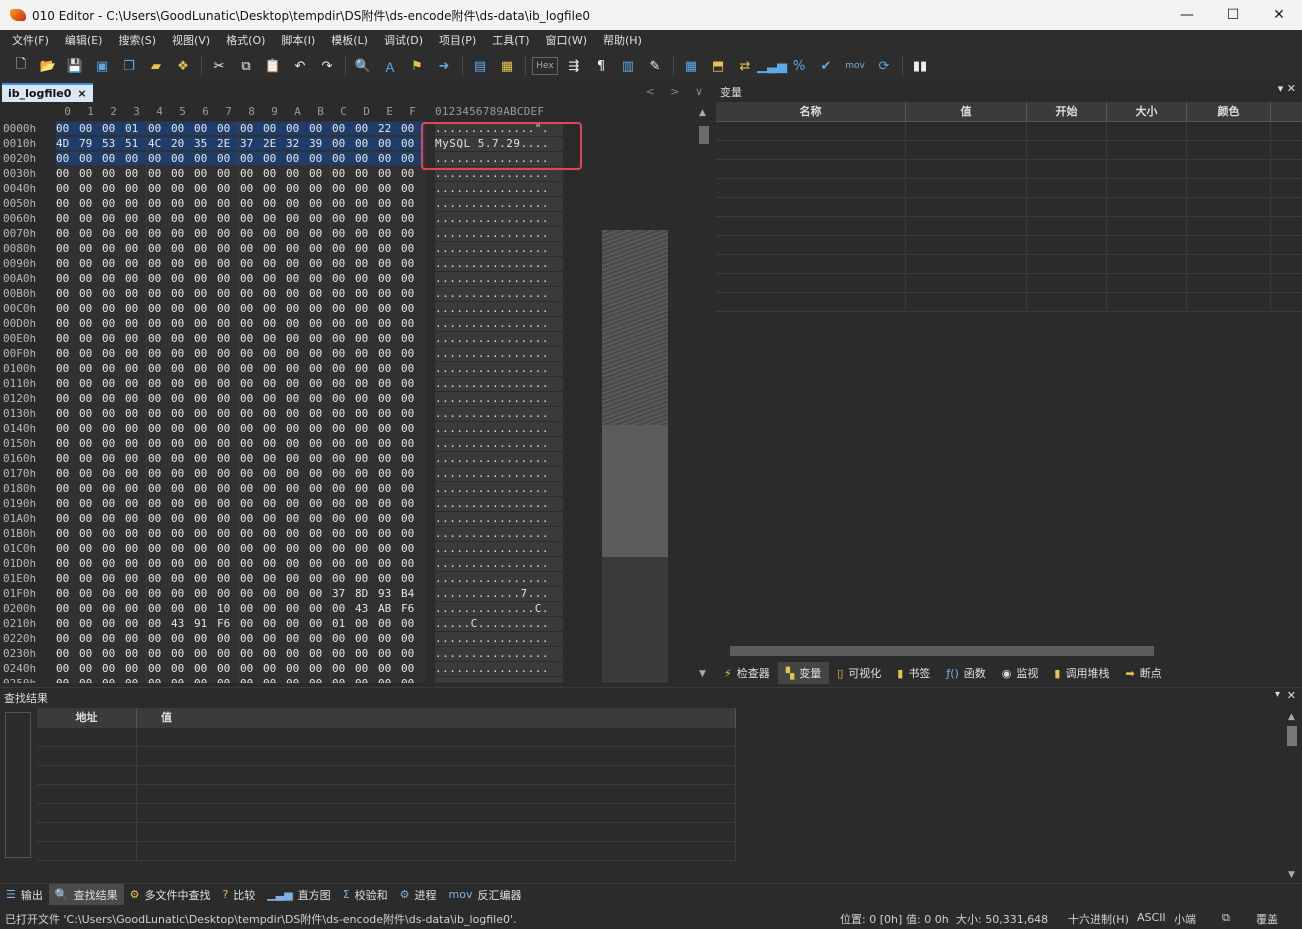  What do you see at coordinates (1185, 919) in the screenshot?
I see `status-endian: 小端` at bounding box center [1185, 919].